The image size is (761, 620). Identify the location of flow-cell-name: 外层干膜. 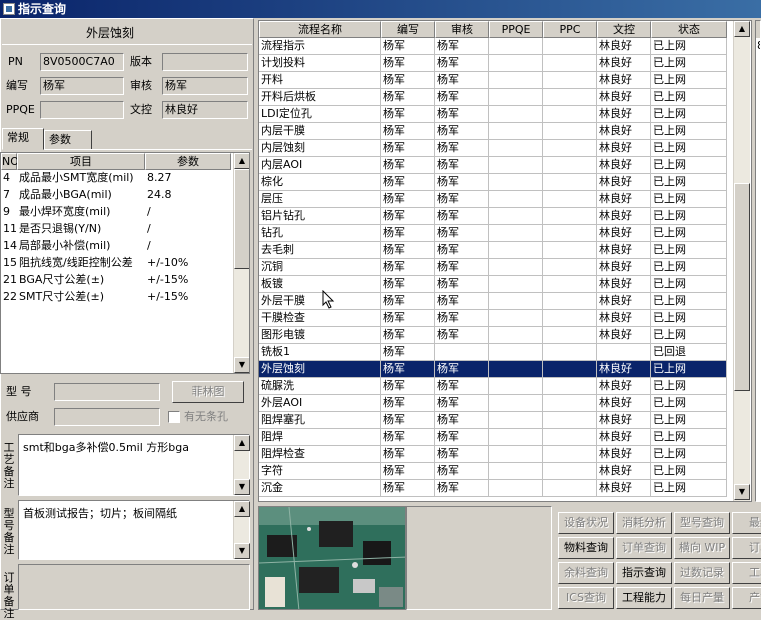
(320, 301).